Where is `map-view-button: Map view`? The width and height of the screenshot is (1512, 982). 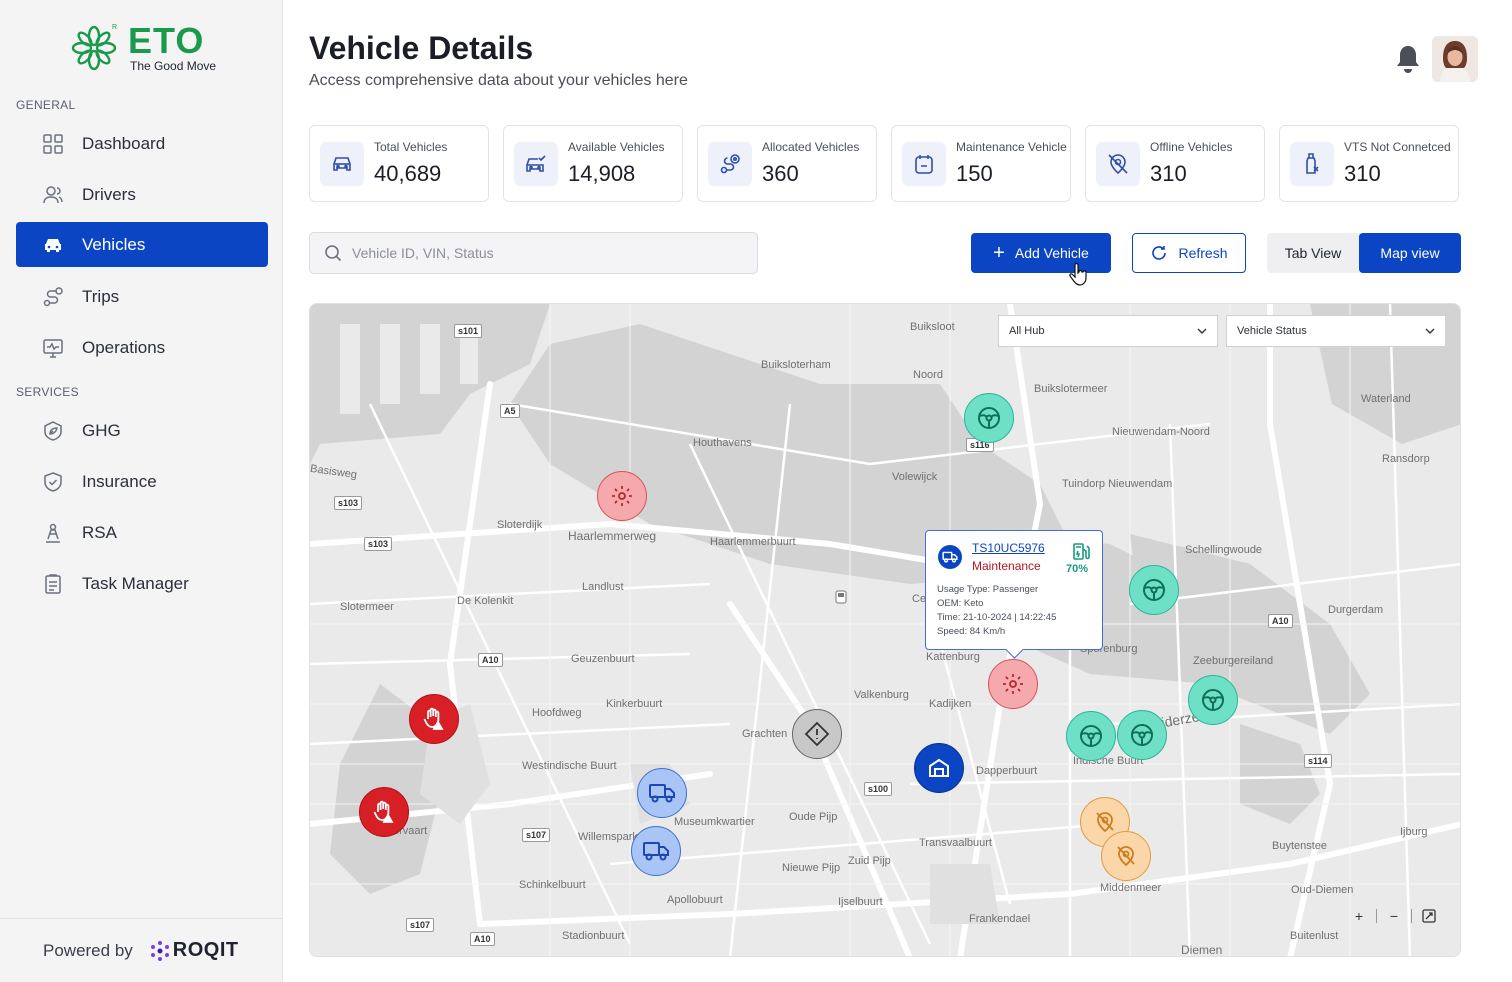 map-view-button: Map view is located at coordinates (1410, 253).